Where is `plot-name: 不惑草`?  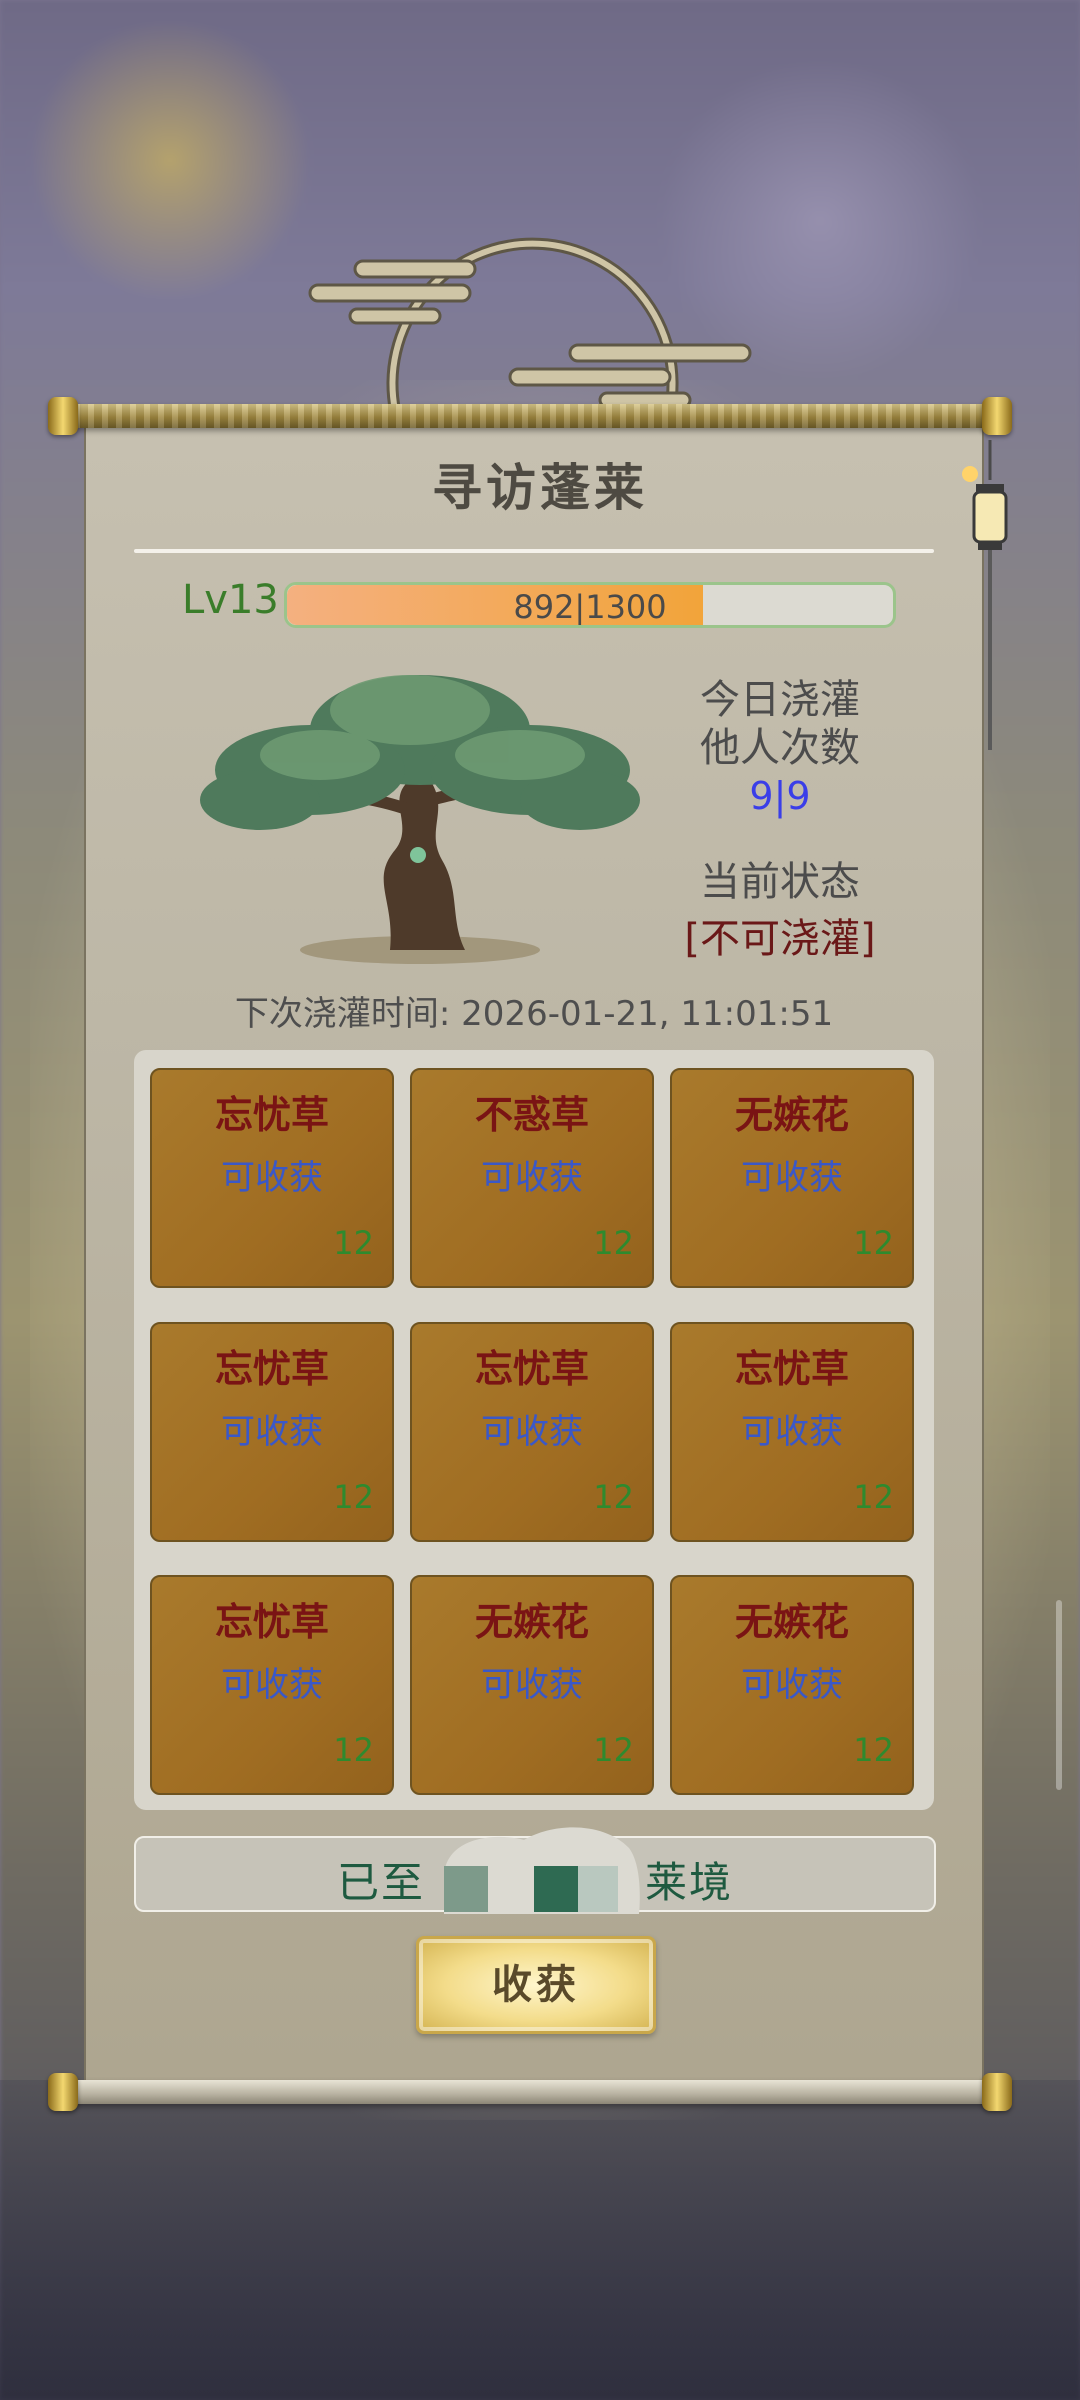
plot-name: 不惑草 is located at coordinates (531, 1114).